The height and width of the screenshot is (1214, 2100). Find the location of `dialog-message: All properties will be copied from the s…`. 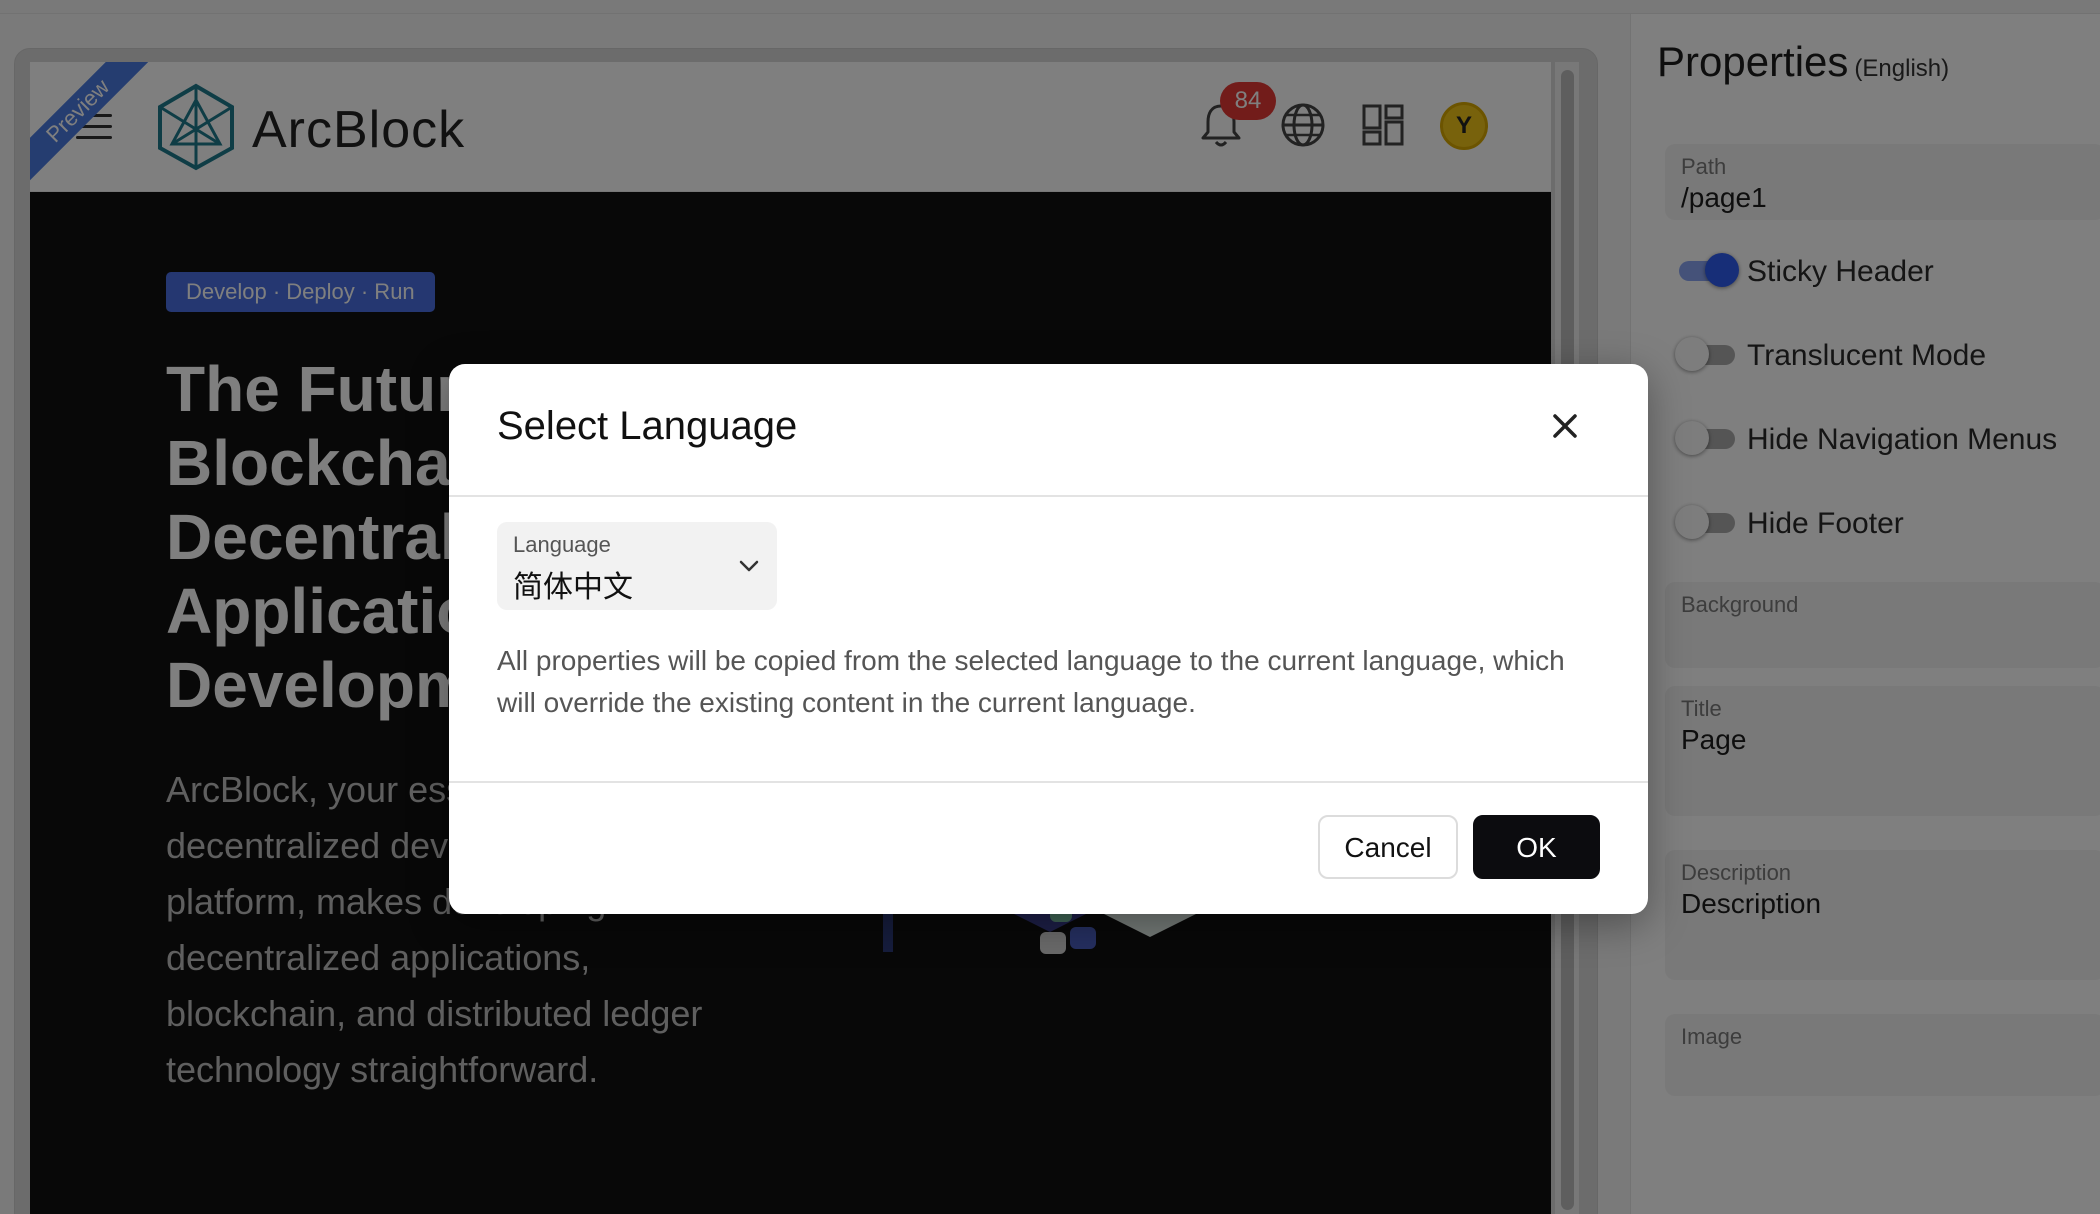

dialog-message: All properties will be copied from the s… is located at coordinates (1031, 681).